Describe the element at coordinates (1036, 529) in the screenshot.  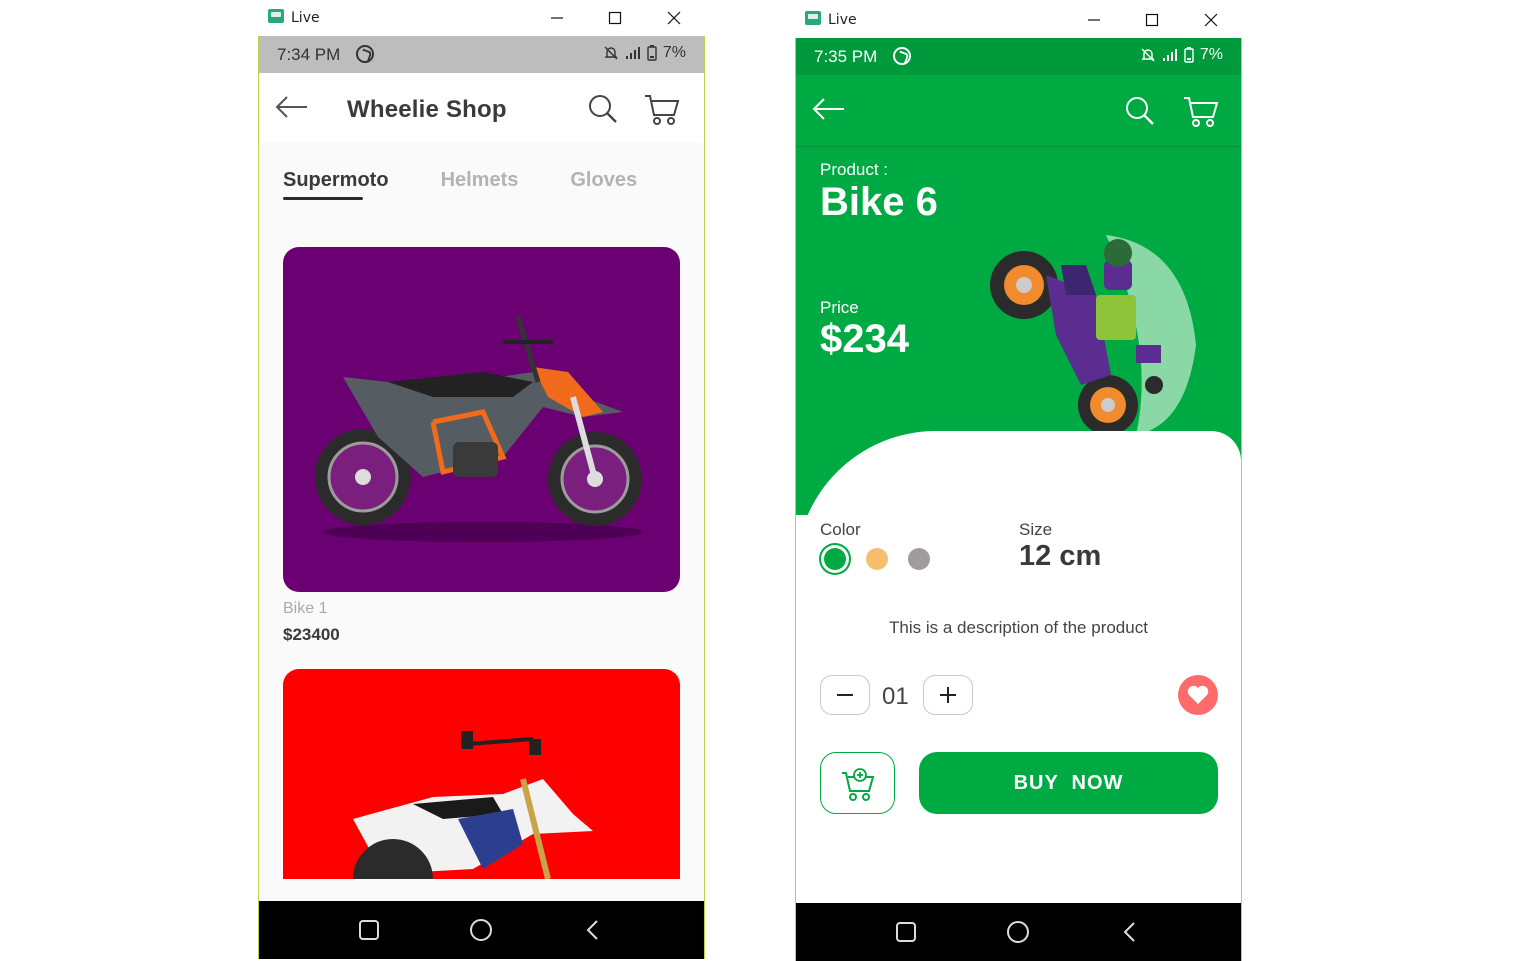
I see `size-label: Size` at that location.